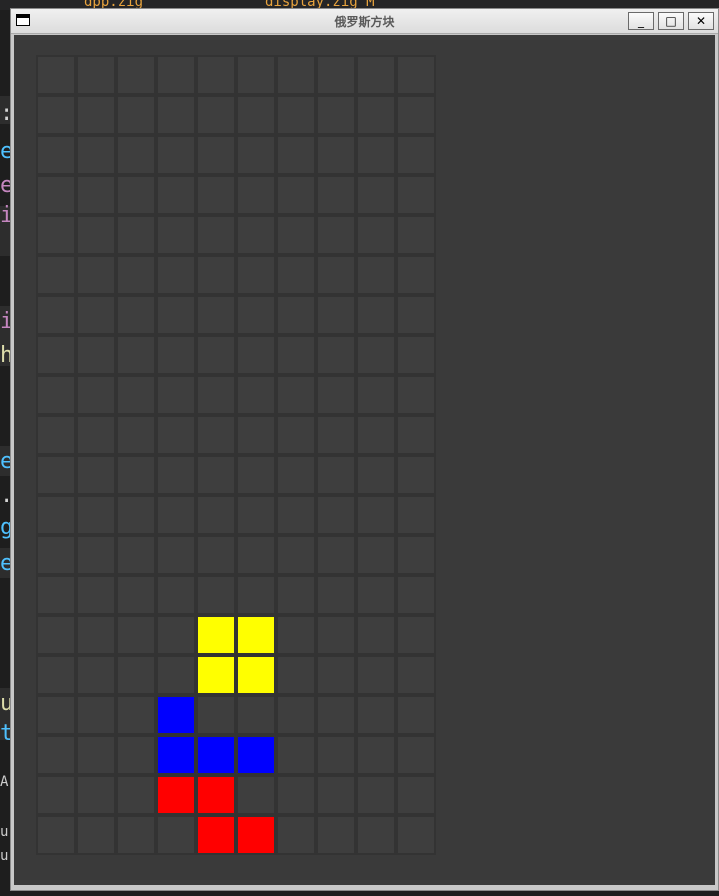 Image resolution: width=719 pixels, height=896 pixels. What do you see at coordinates (701, 21) in the screenshot?
I see `close-button: ✕` at bounding box center [701, 21].